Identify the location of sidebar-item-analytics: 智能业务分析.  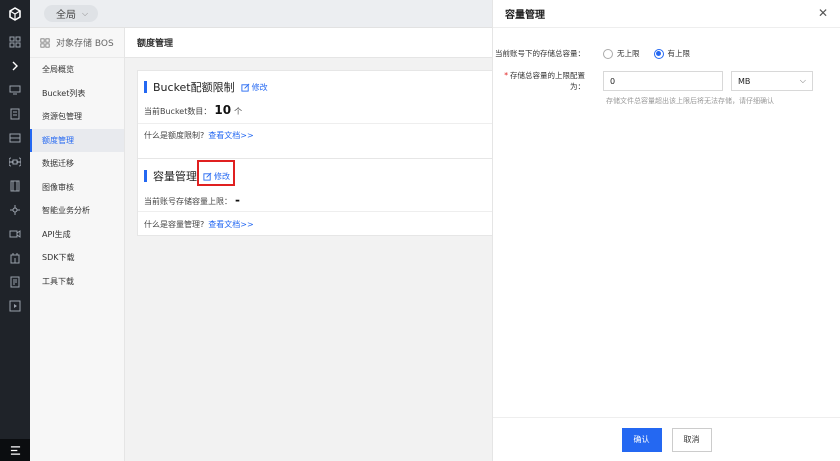
(77, 211).